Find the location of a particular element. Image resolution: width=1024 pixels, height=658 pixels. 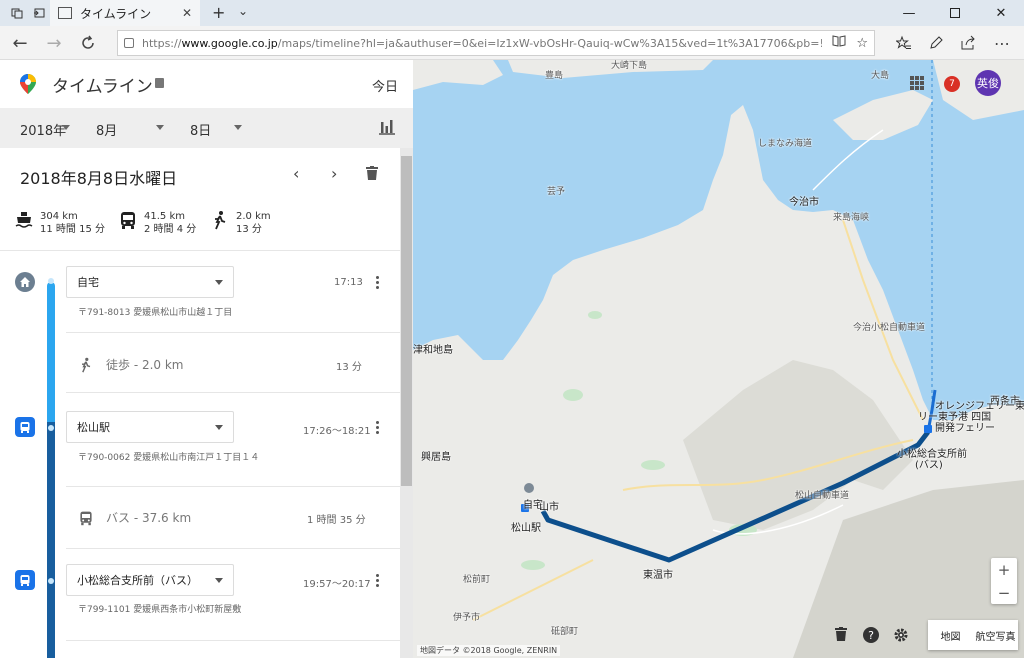

place-select-home: 自宅 is located at coordinates (150, 282).